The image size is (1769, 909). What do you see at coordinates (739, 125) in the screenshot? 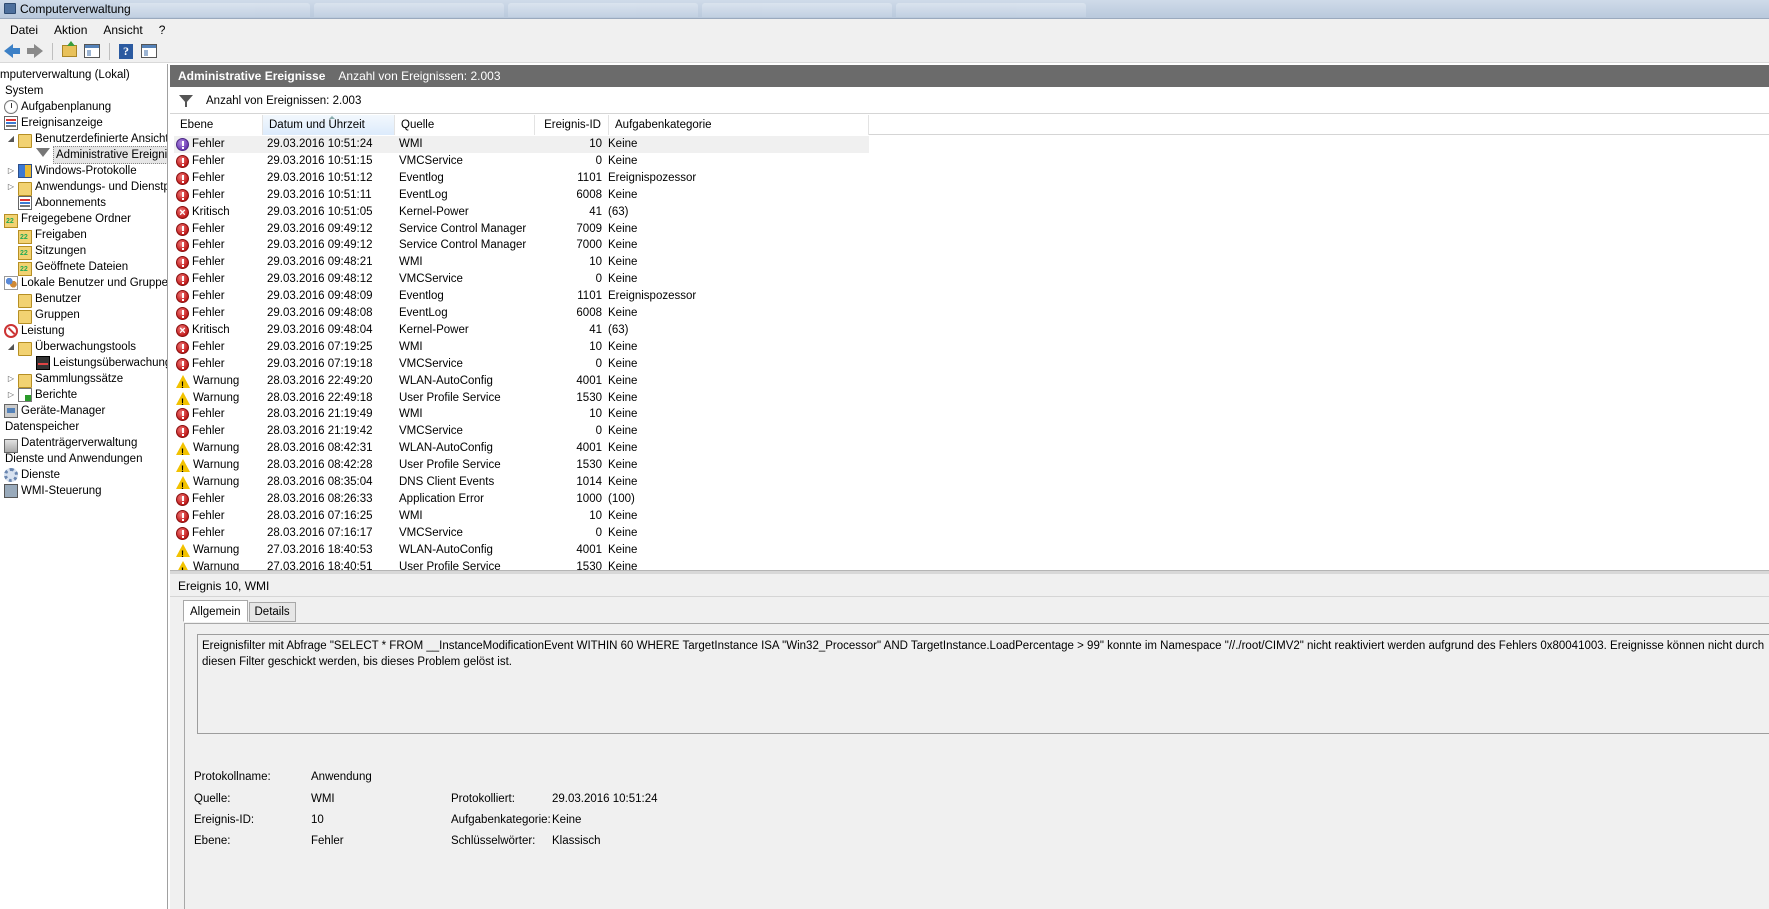
I see `column-header-aufgabenkategorie: Aufgabenkategorie` at bounding box center [739, 125].